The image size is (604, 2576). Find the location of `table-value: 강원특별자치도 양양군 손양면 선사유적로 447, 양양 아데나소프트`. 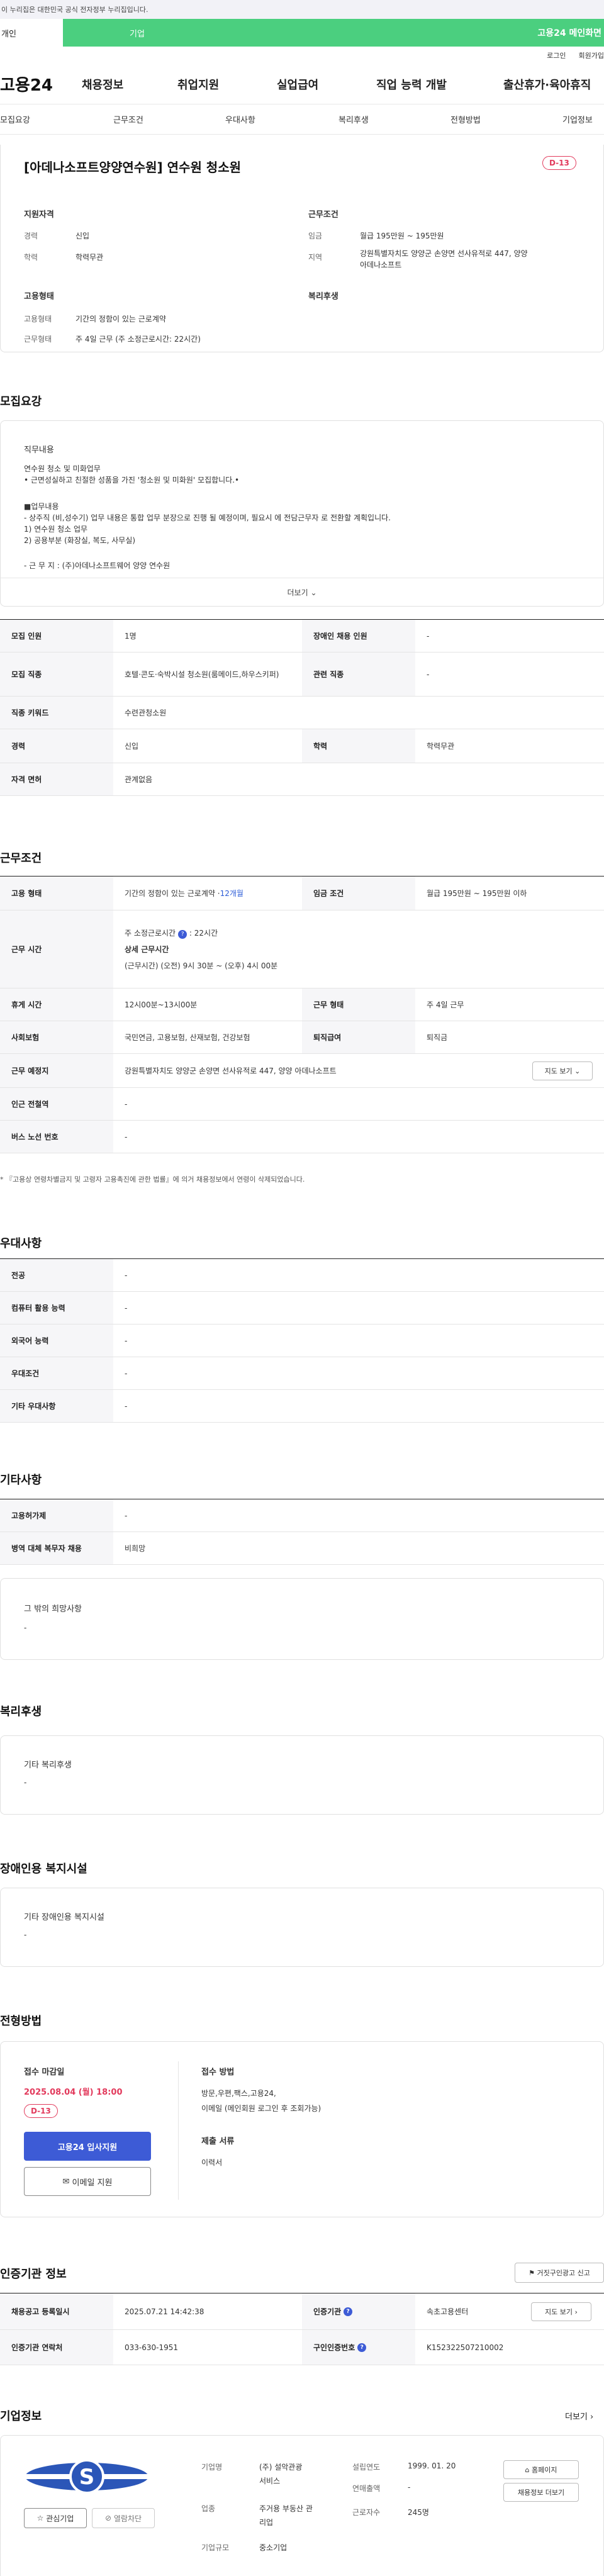

table-value: 강원특별자치도 양양군 손양면 선사유적로 447, 양양 아데나소프트 is located at coordinates (231, 1070).